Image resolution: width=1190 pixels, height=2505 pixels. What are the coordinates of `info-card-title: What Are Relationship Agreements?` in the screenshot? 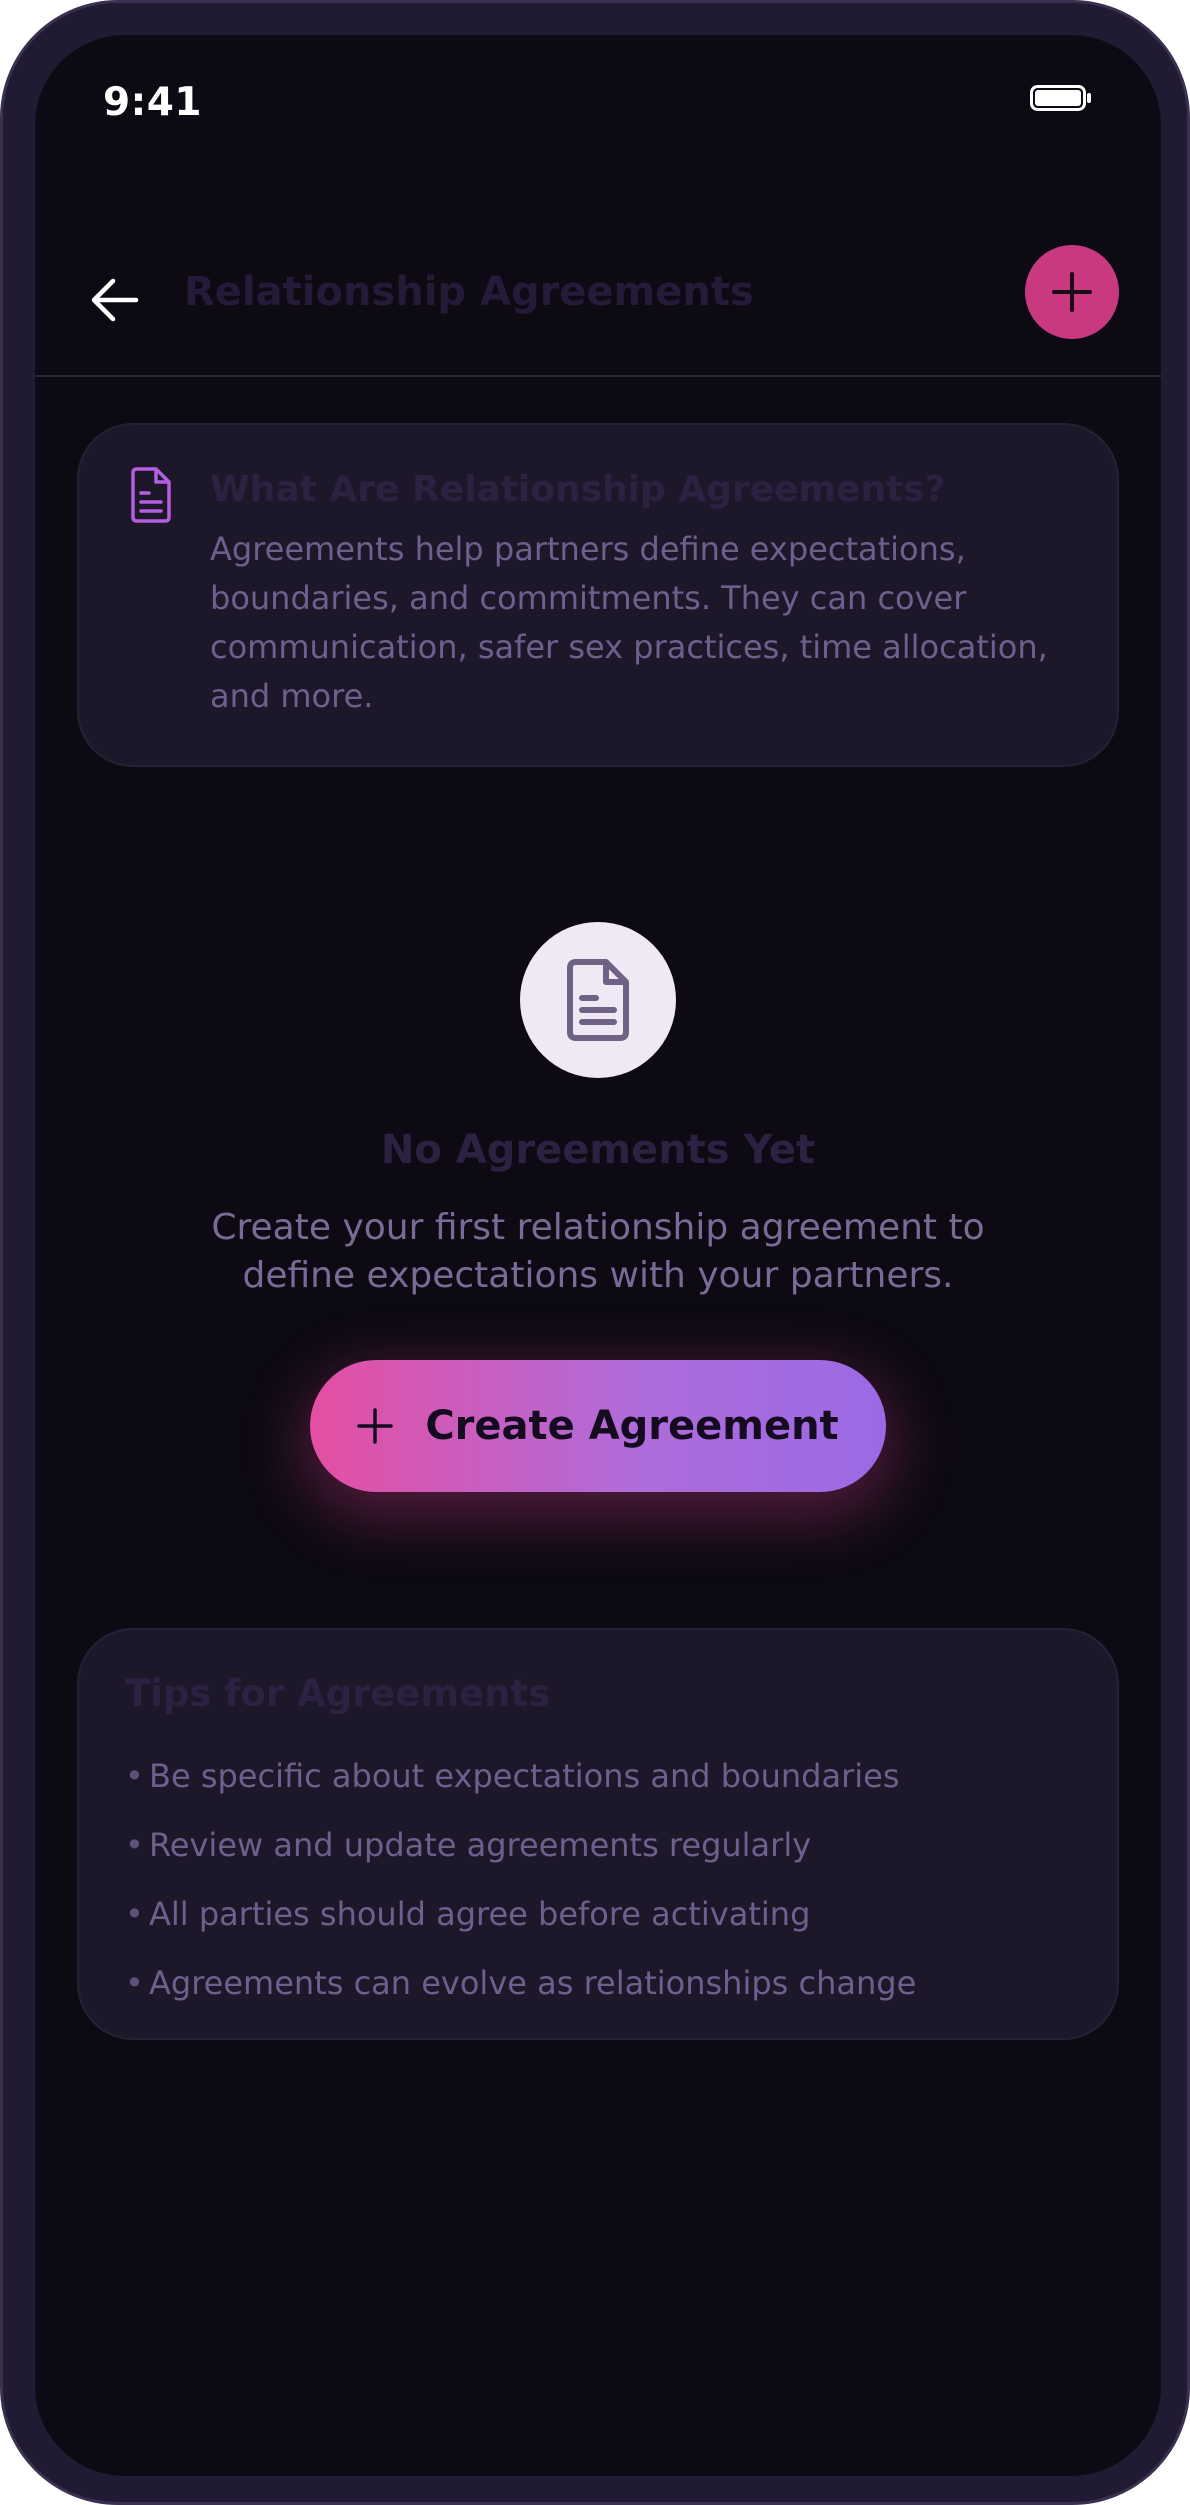 It's located at (578, 489).